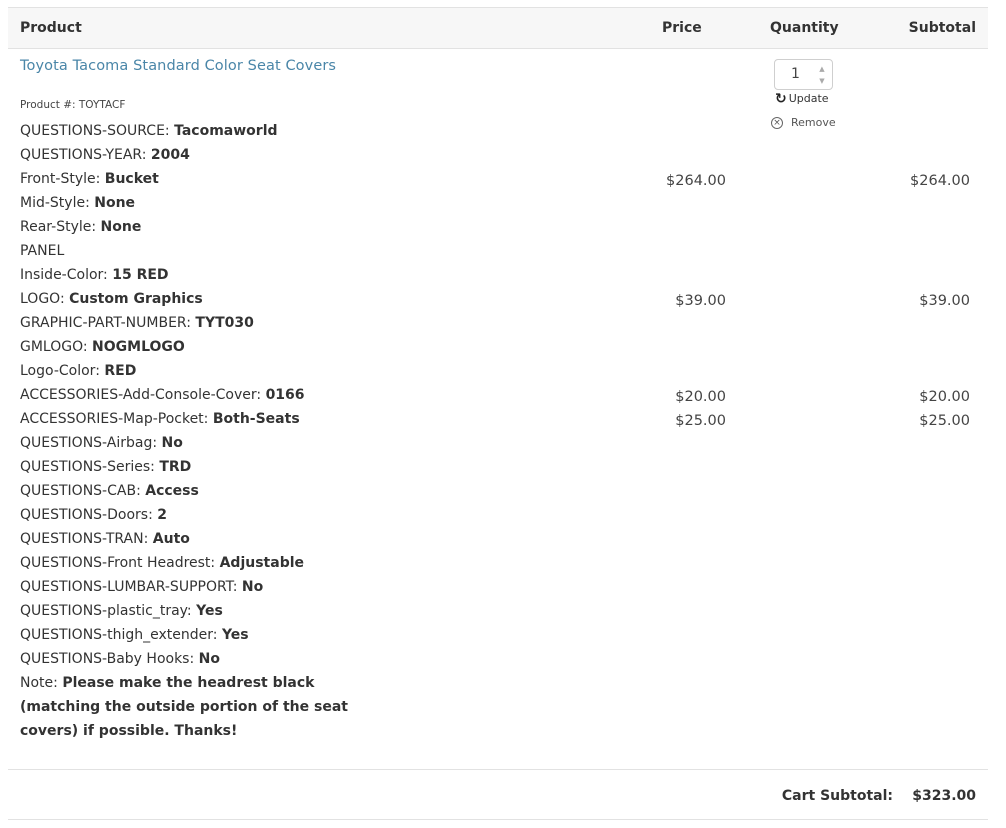 This screenshot has width=1006, height=828. Describe the element at coordinates (262, 563) in the screenshot. I see `option-value: Adjustable` at that location.